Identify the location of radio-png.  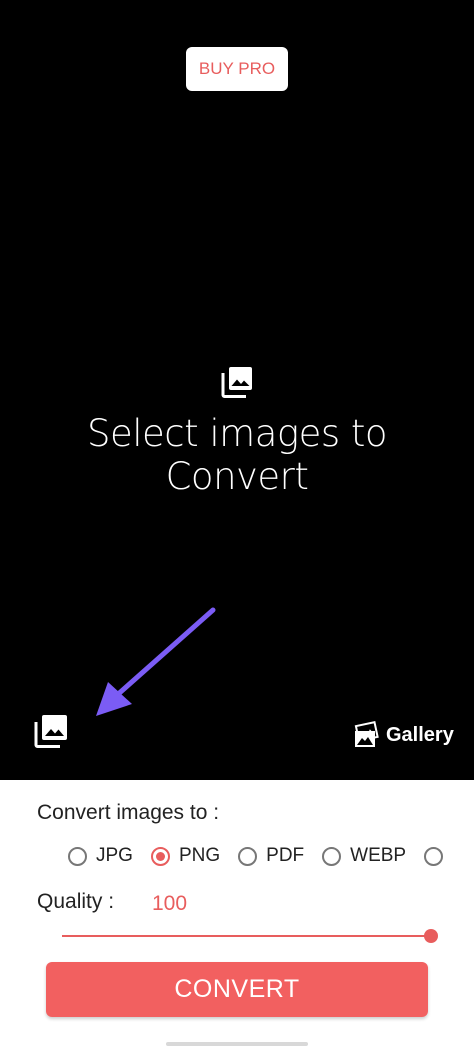
(160, 856).